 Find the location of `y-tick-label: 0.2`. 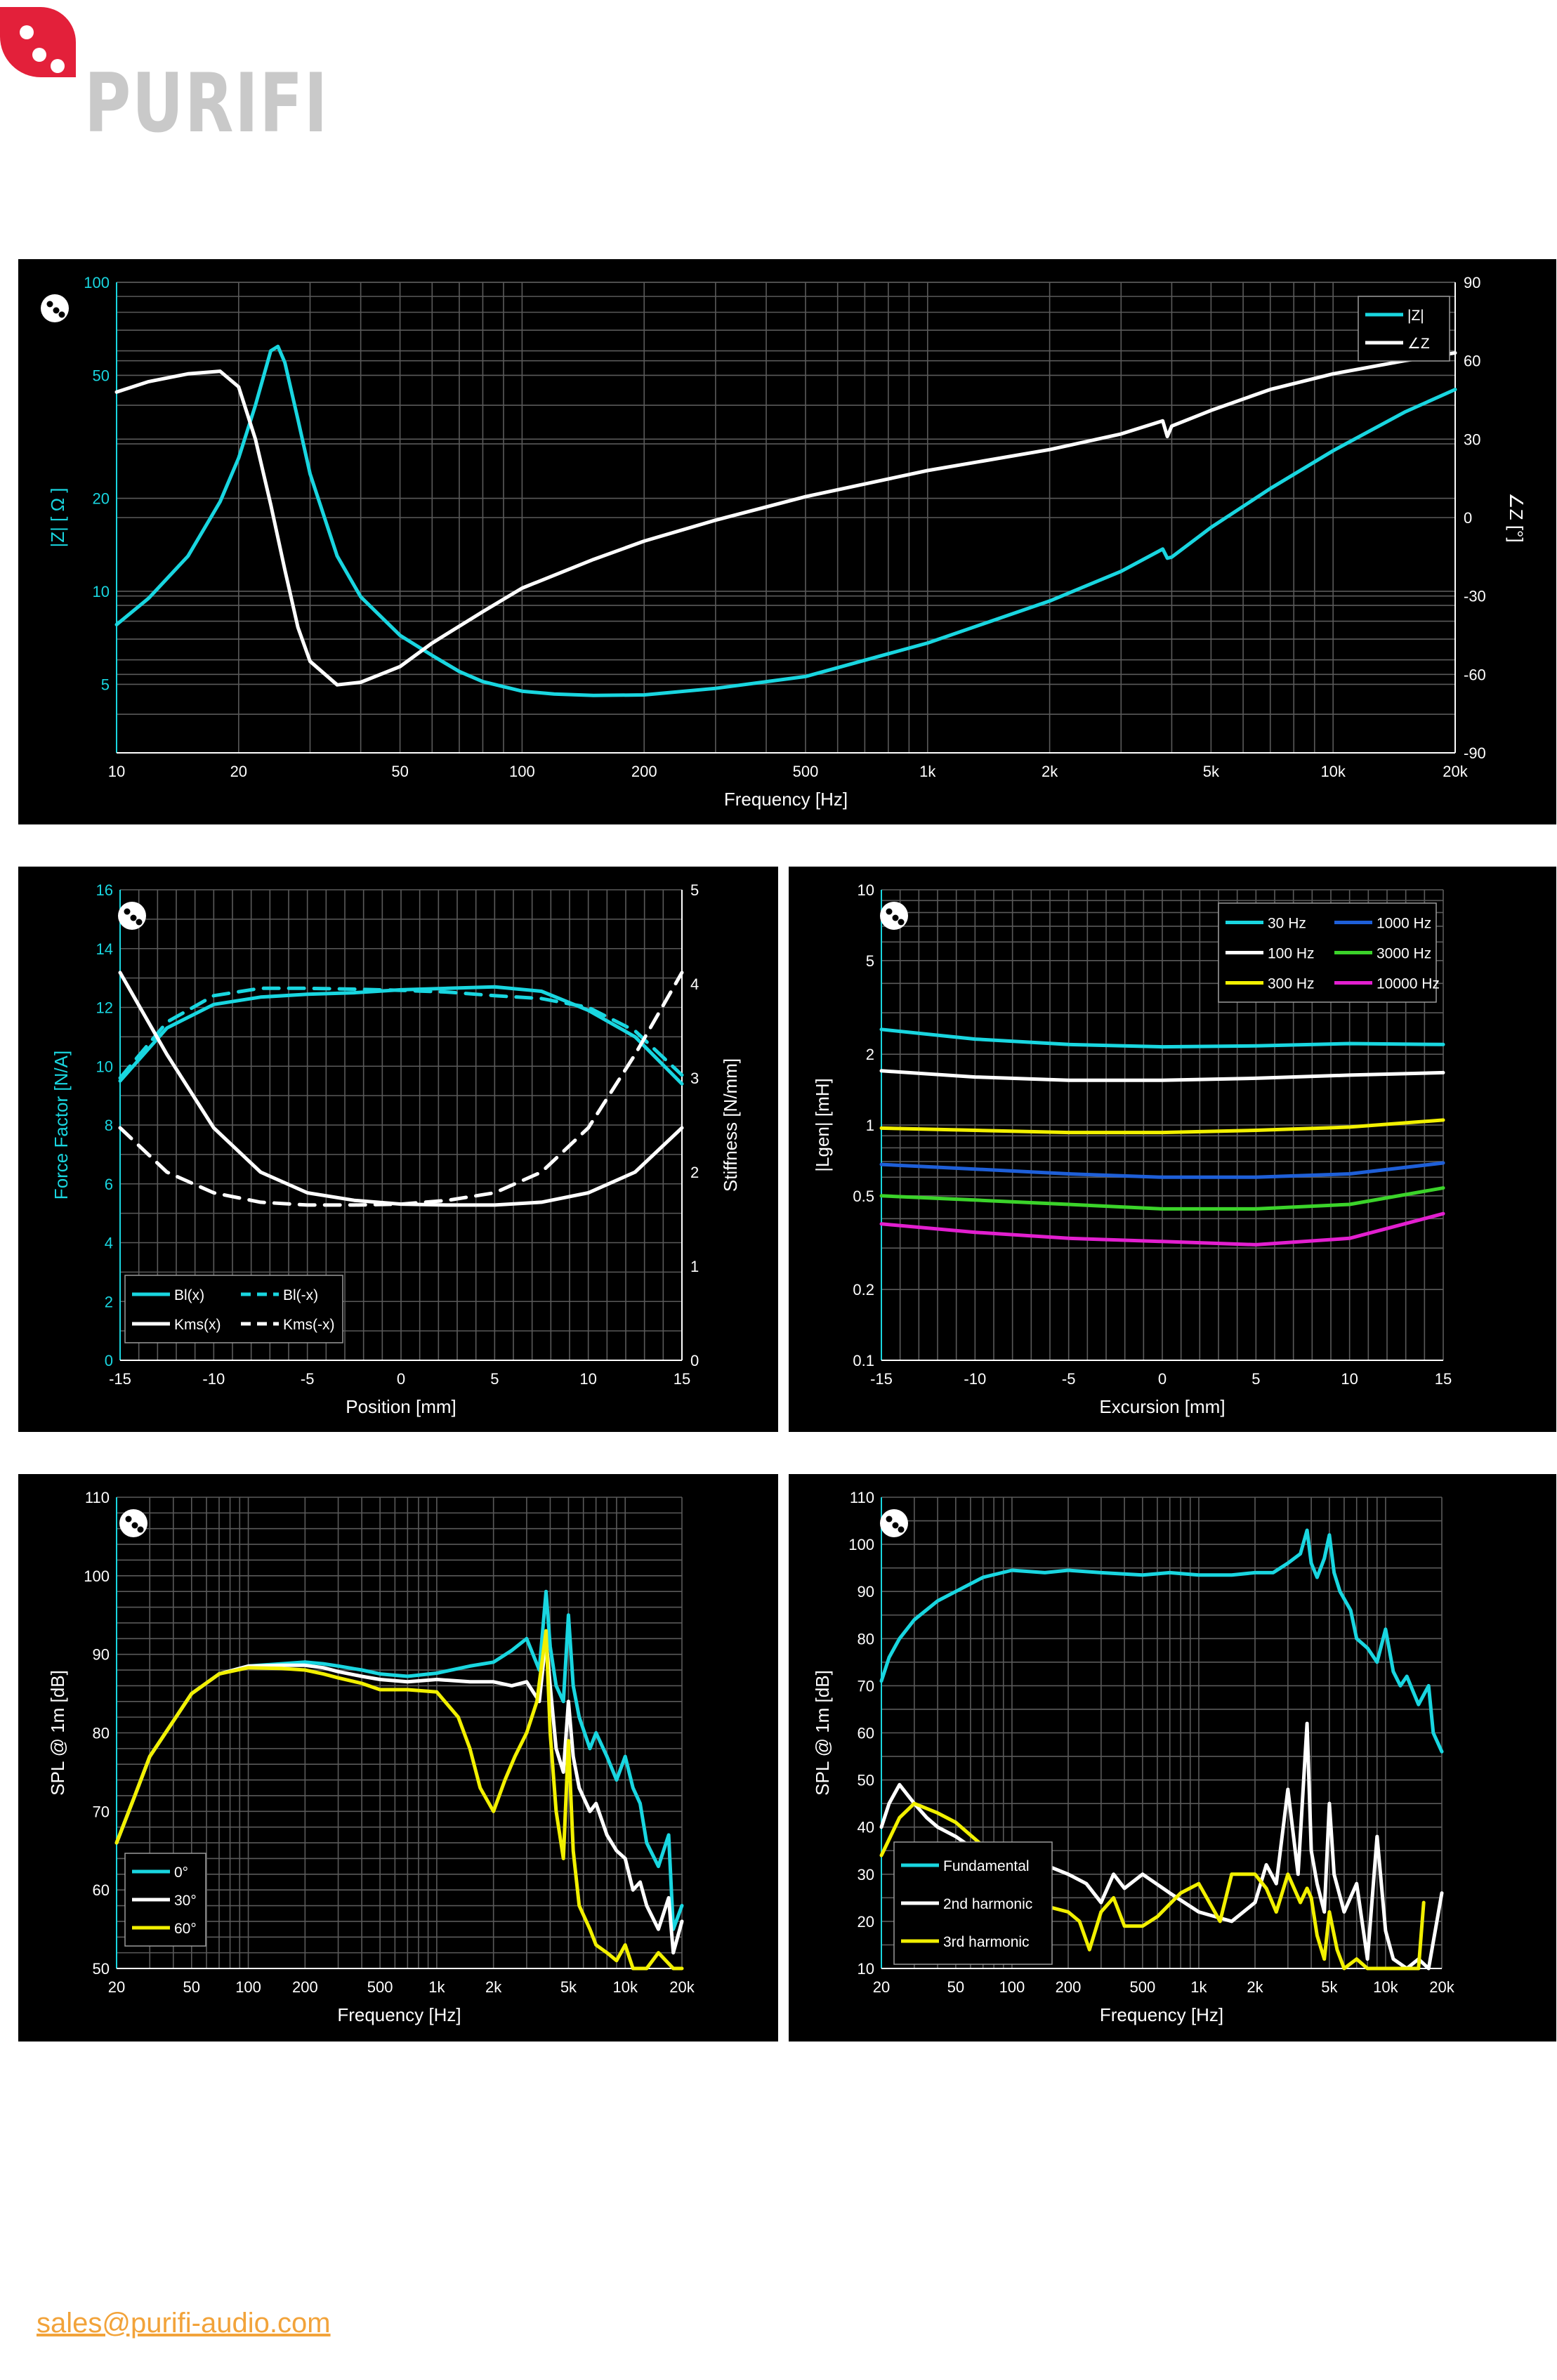

y-tick-label: 0.2 is located at coordinates (864, 1290).